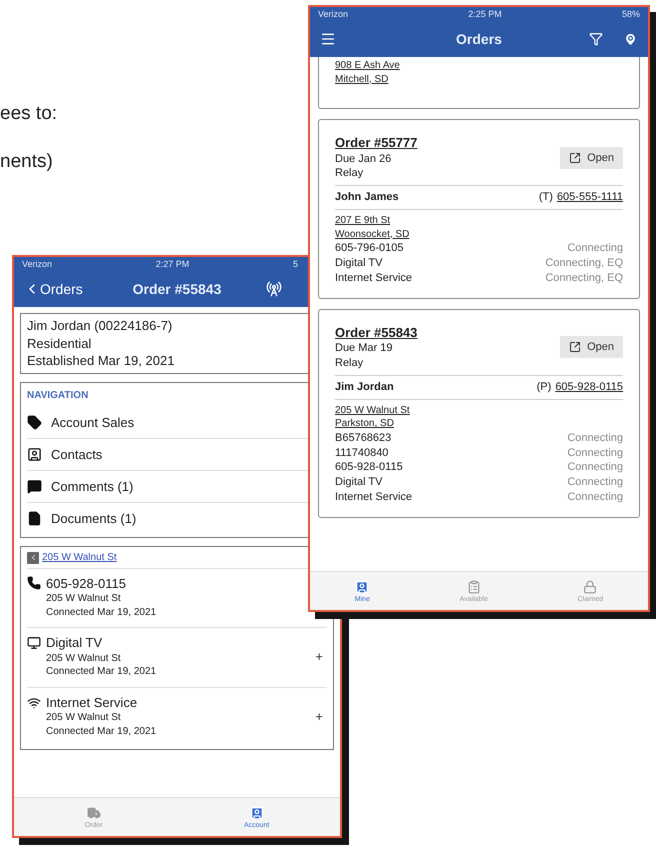 Image resolution: width=656 pixels, height=846 pixels. What do you see at coordinates (26, 162) in the screenshot?
I see `body-text: nents)` at bounding box center [26, 162].